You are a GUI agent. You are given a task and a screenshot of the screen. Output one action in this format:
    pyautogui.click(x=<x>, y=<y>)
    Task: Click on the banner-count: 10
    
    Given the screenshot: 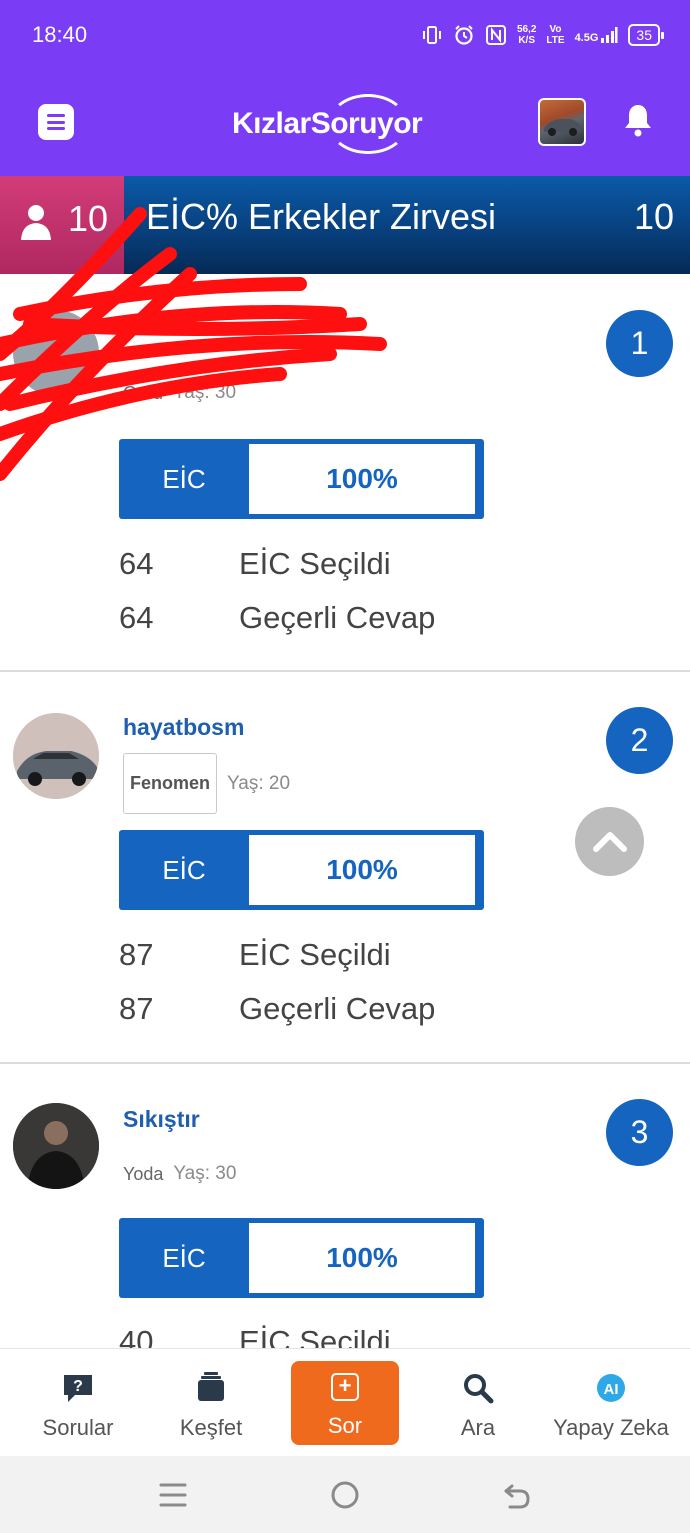 What is the action you would take?
    pyautogui.click(x=653, y=216)
    